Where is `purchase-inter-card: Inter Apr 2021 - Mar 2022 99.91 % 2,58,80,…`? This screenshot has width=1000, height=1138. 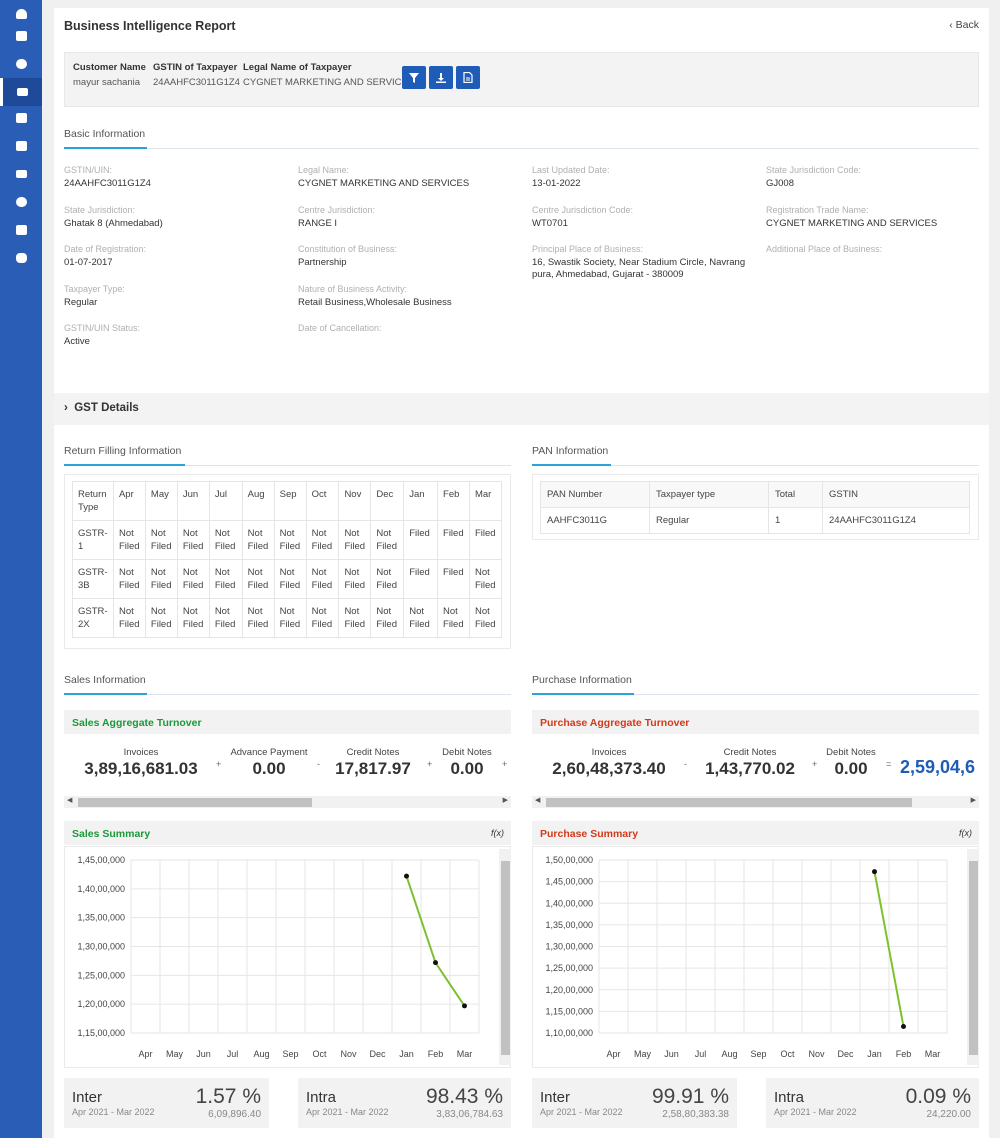 purchase-inter-card: Inter Apr 2021 - Mar 2022 99.91 % 2,58,80,… is located at coordinates (634, 1103).